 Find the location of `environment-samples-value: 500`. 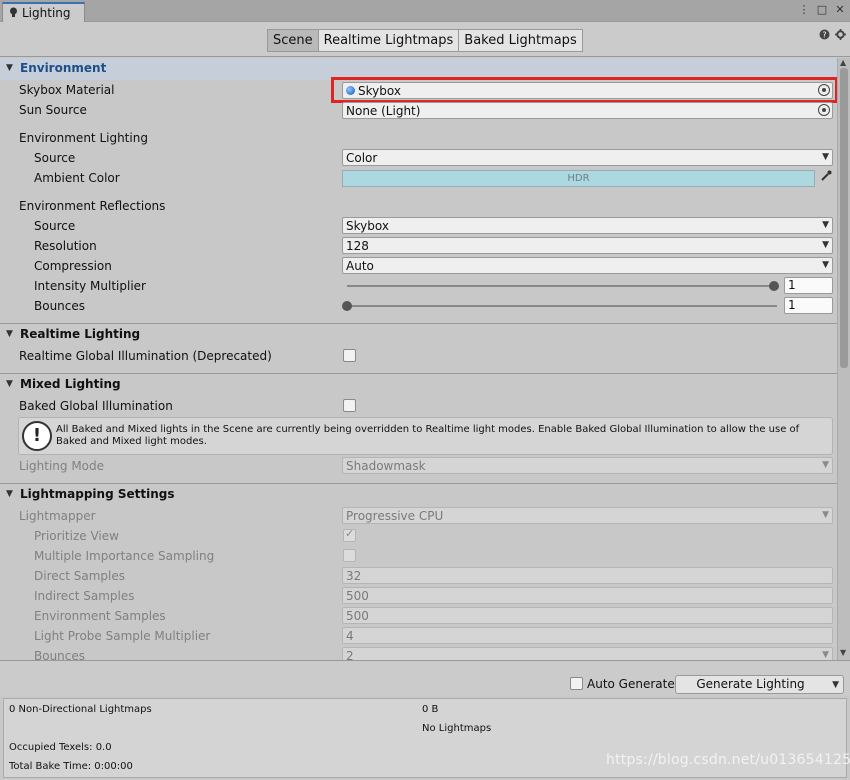

environment-samples-value: 500 is located at coordinates (357, 616).